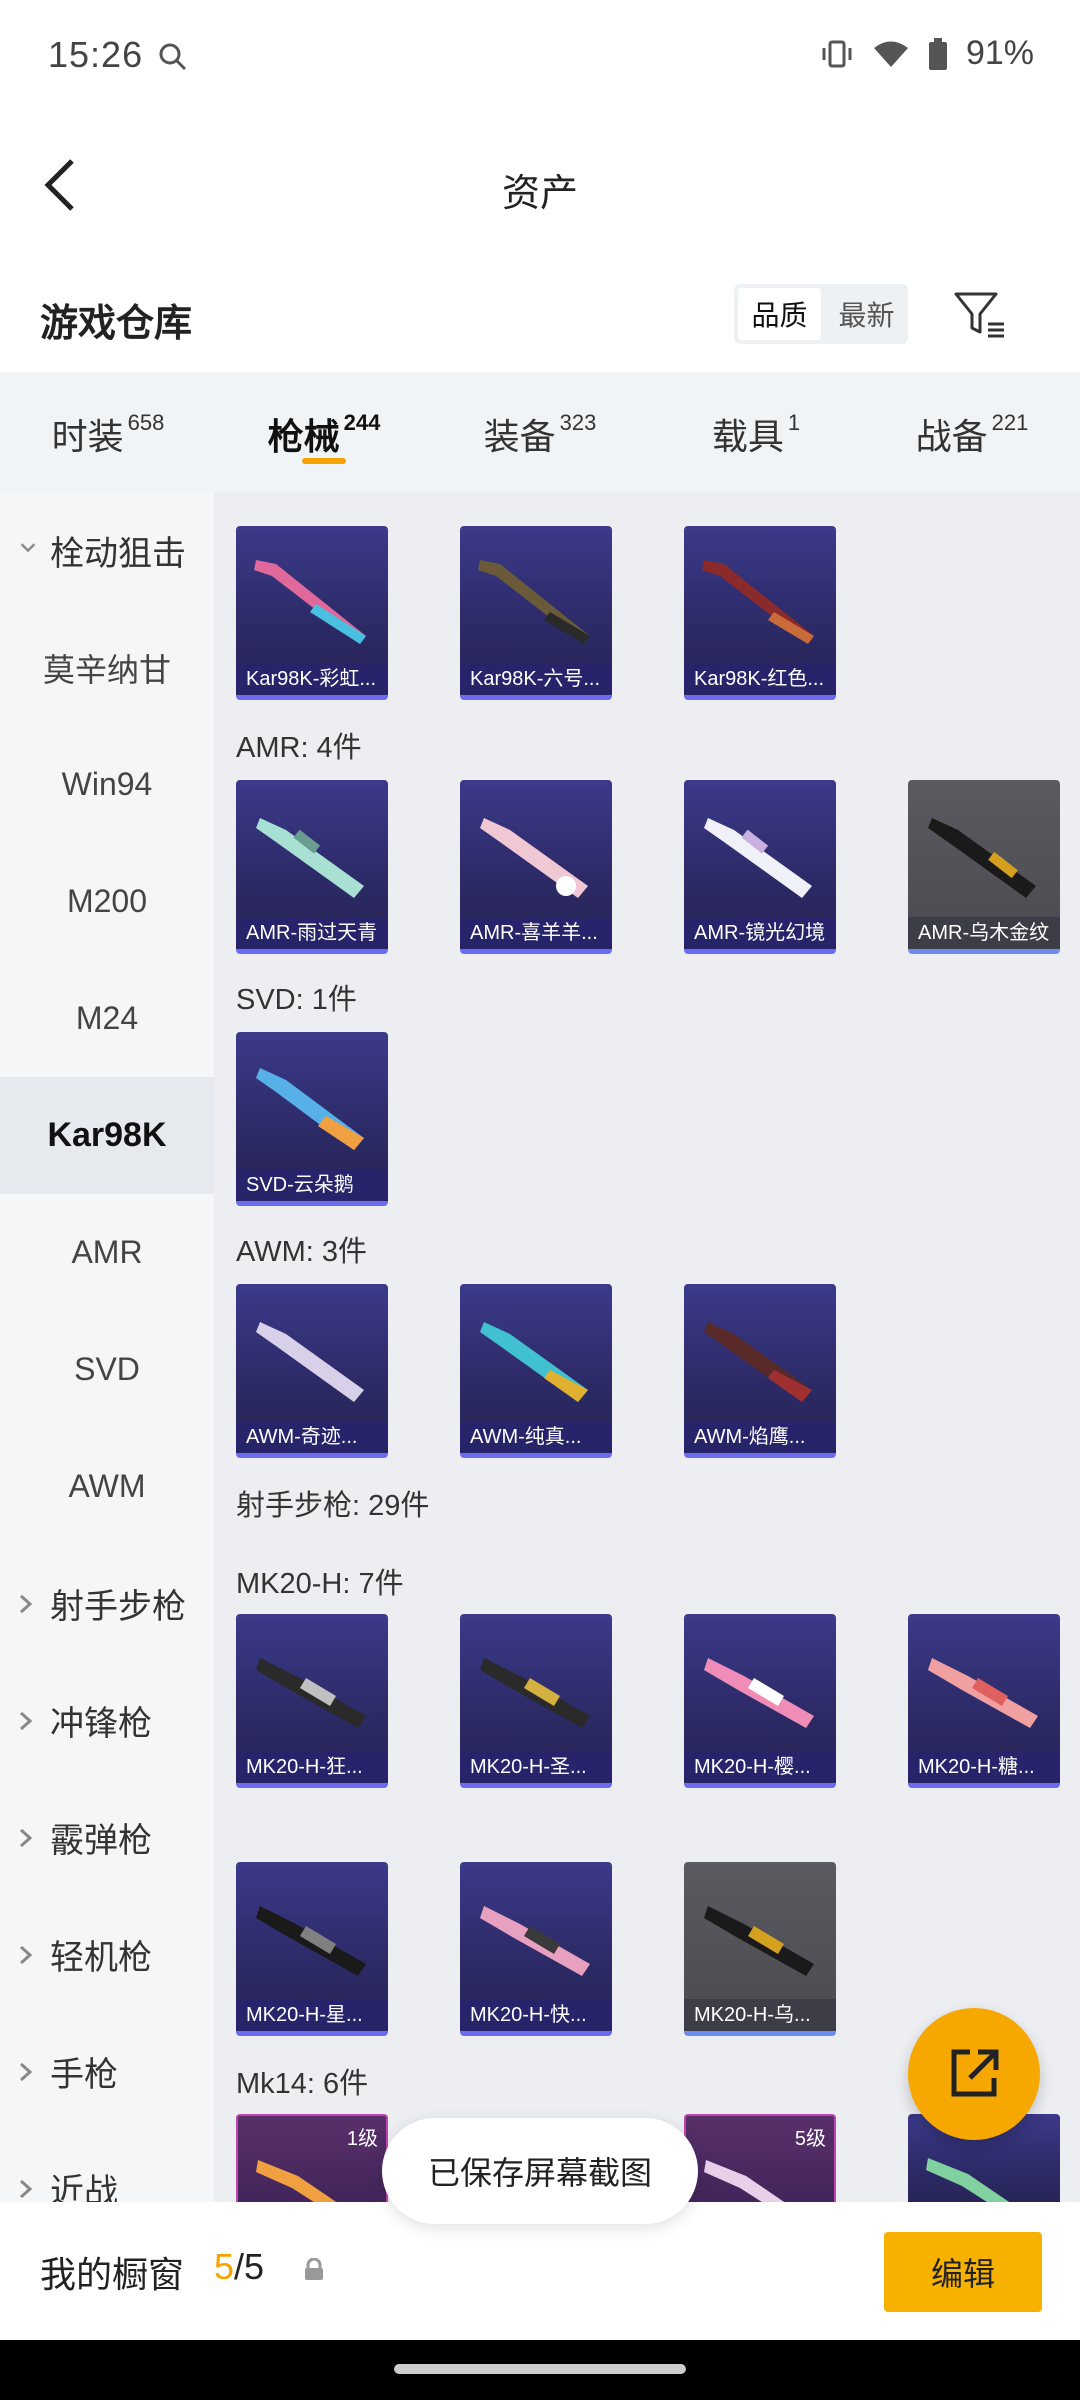 Image resolution: width=1080 pixels, height=2400 pixels. Describe the element at coordinates (794, 422) in the screenshot. I see `tab-count: 1` at that location.